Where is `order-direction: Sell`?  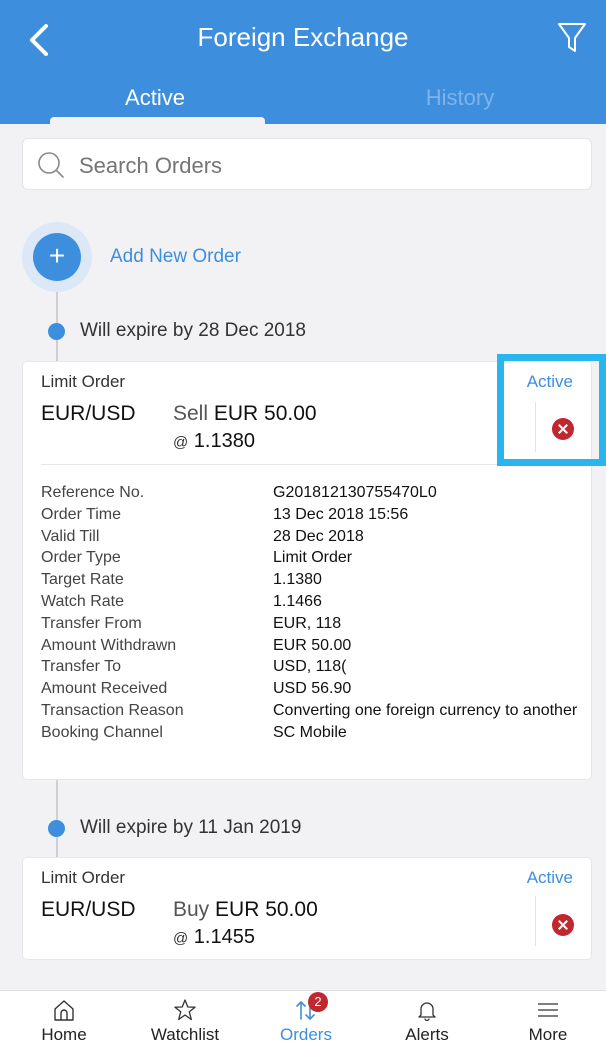 order-direction: Sell is located at coordinates (191, 413).